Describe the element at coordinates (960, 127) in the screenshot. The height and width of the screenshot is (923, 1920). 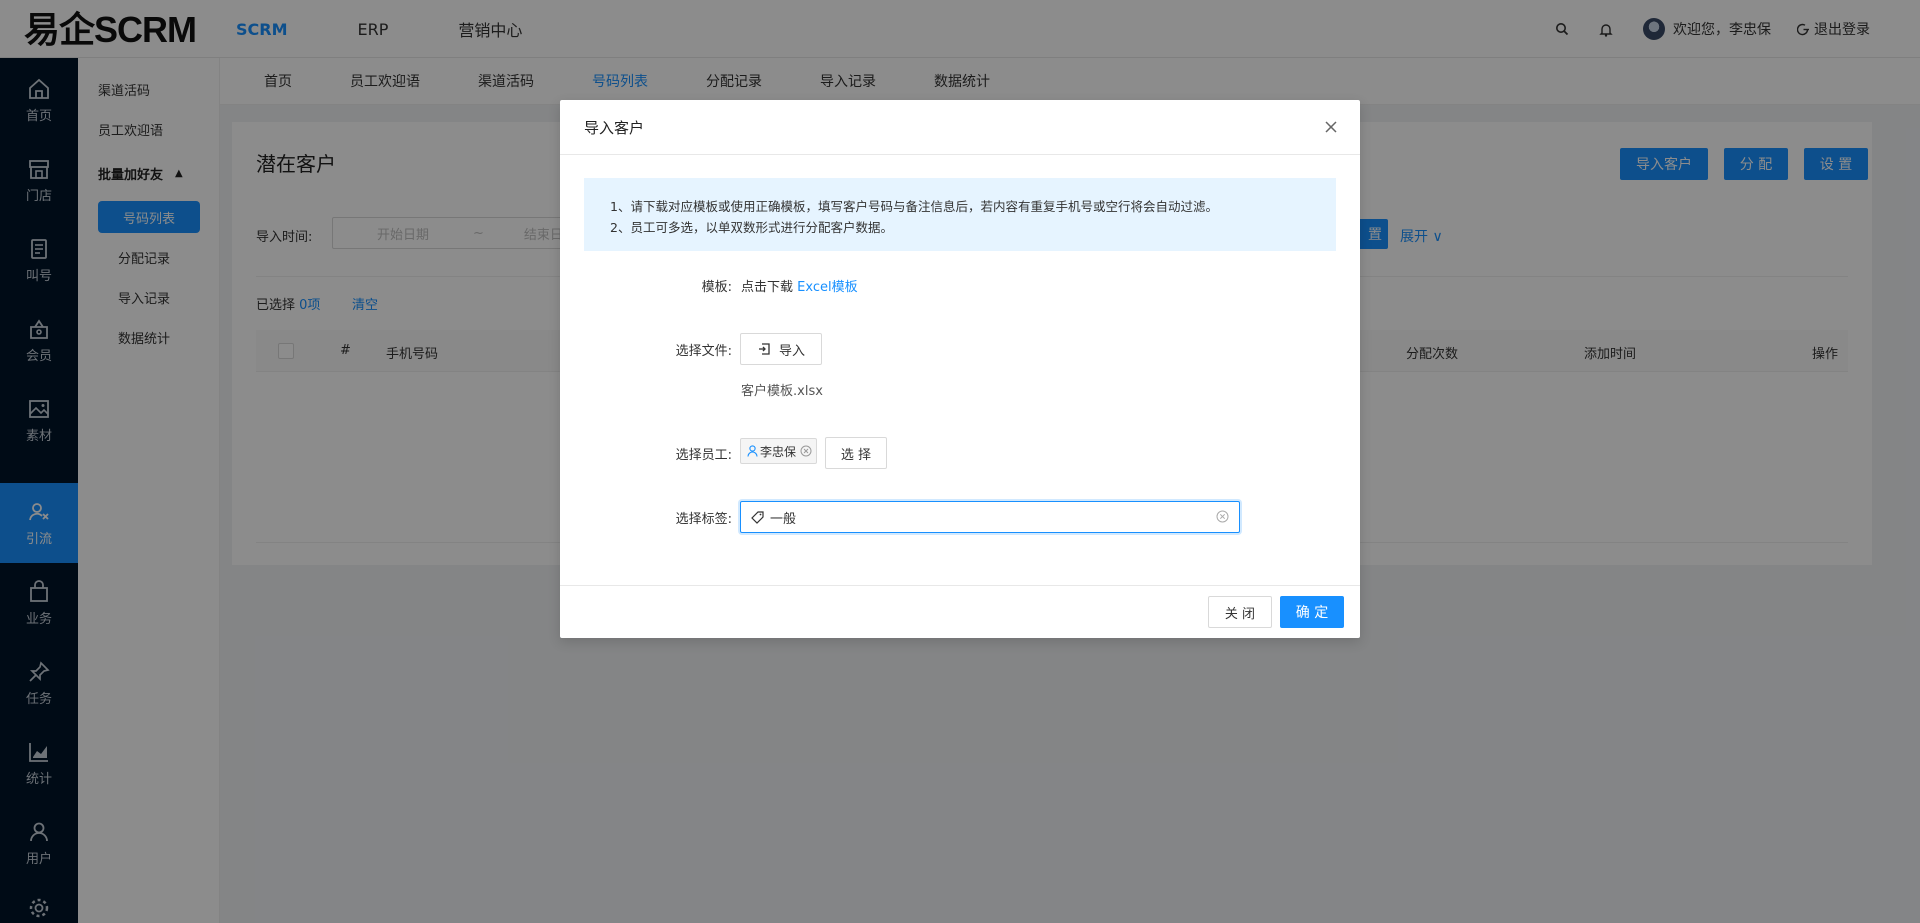
I see `modal-header: 导入客户` at that location.